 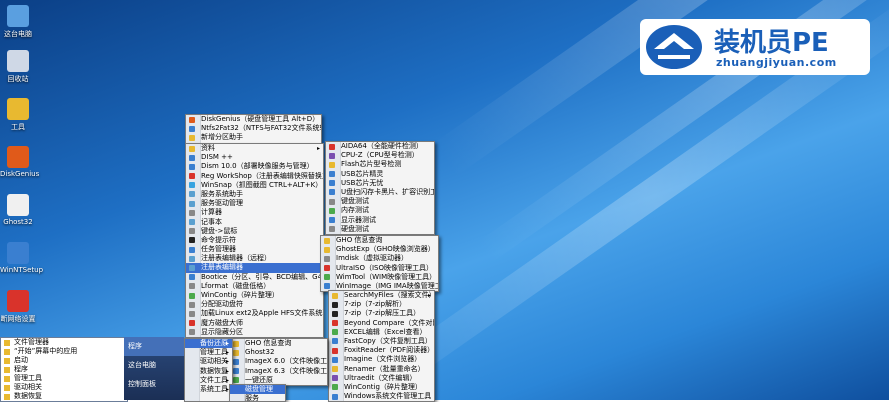 What do you see at coordinates (379, 268) in the screenshot?
I see `menu-item: UltraISO（ISO映像管理工具）` at bounding box center [379, 268].